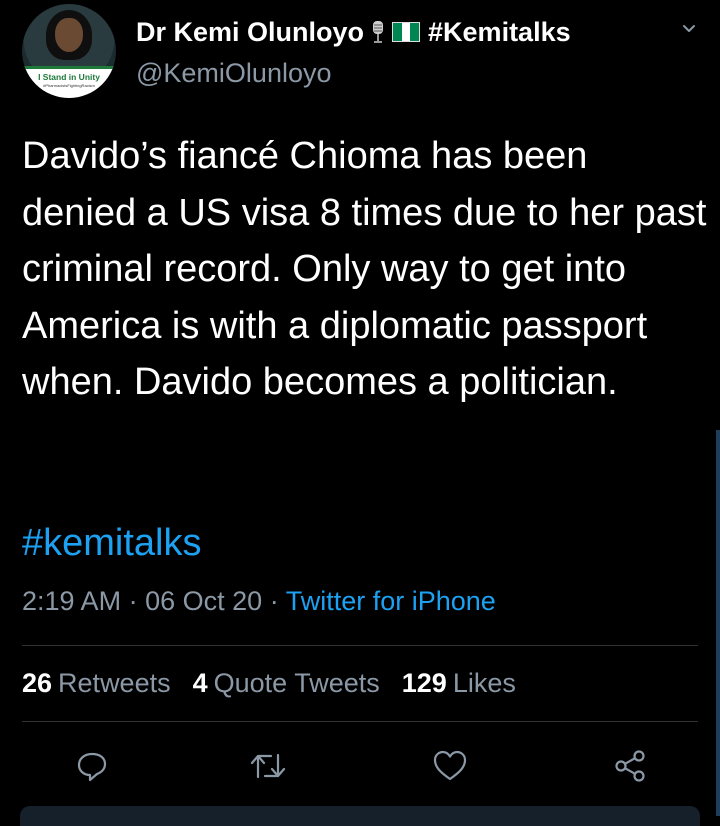  What do you see at coordinates (406, 32) in the screenshot?
I see `nigeria-flag-icon` at bounding box center [406, 32].